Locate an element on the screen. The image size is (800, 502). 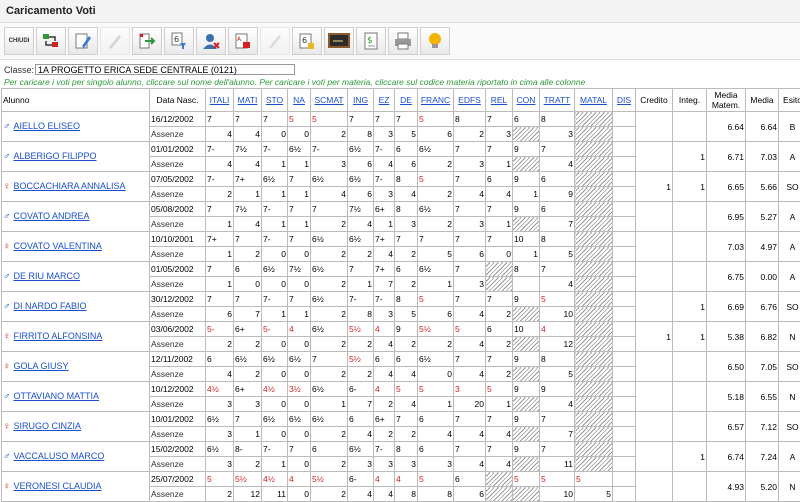
close-button: CHIUDI is located at coordinates (19, 41).